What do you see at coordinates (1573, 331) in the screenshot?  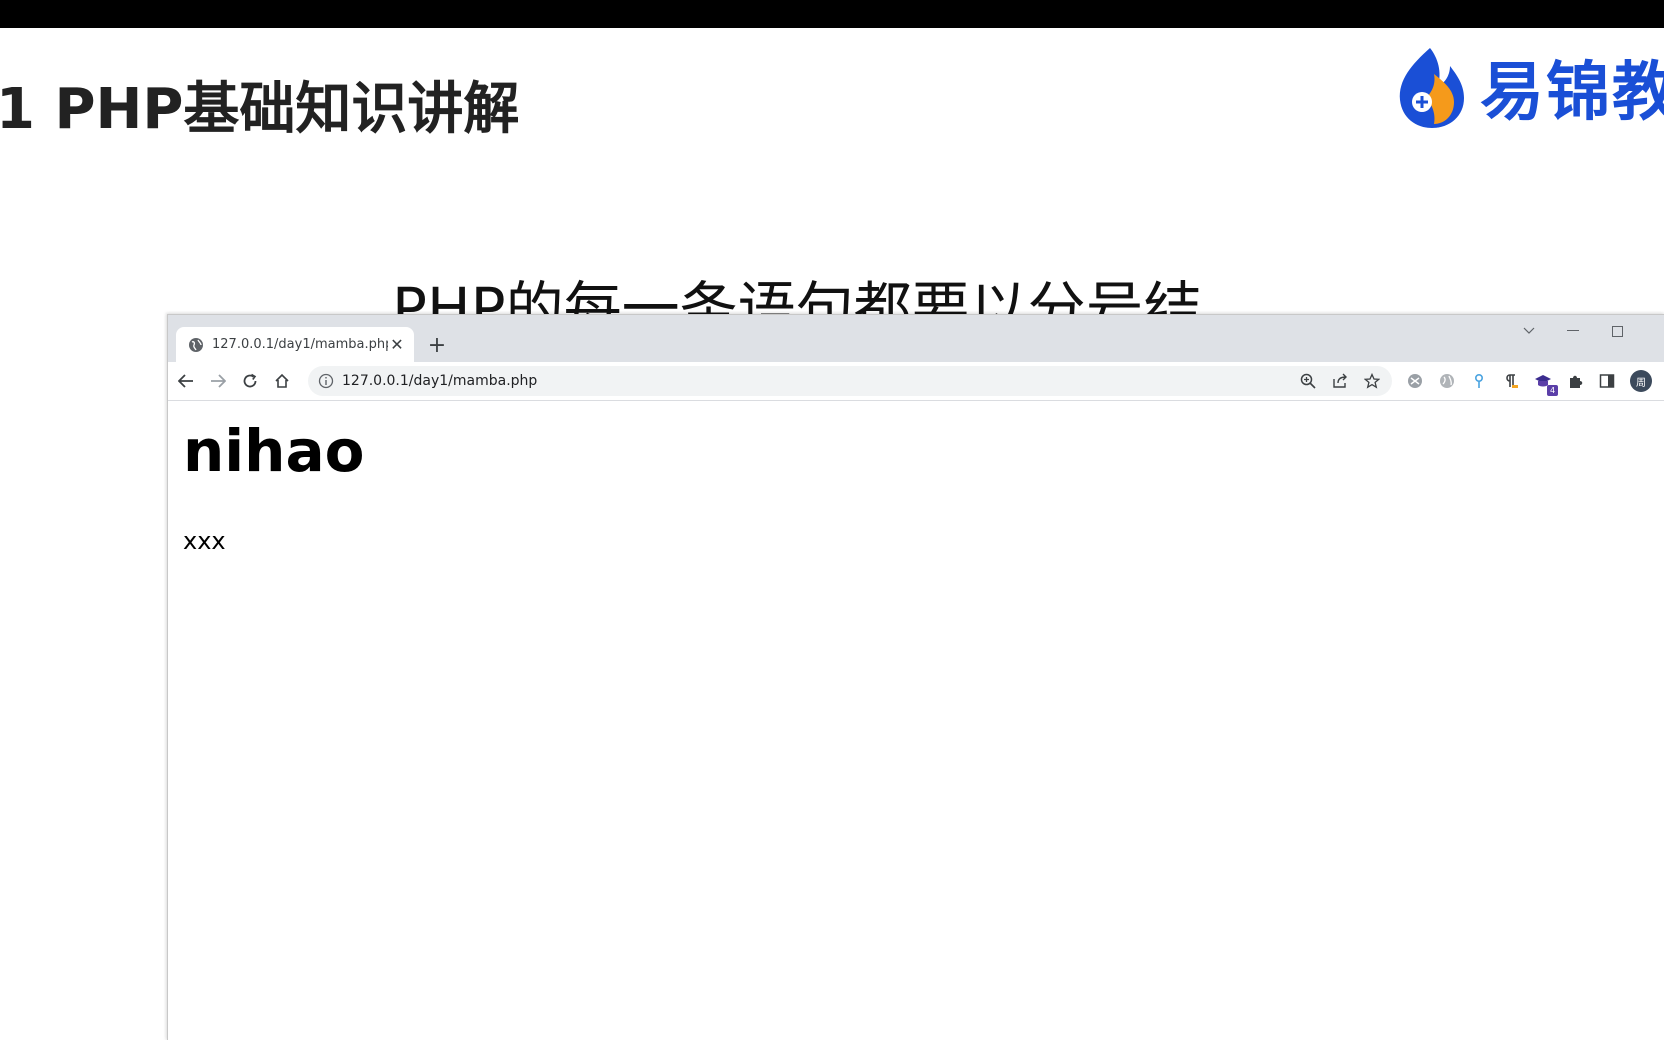 I see `minimize-icon` at bounding box center [1573, 331].